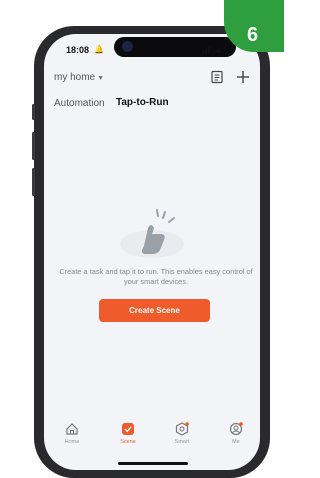 This screenshot has height=478, width=320. I want to click on tap-hand-illustration, so click(152, 233).